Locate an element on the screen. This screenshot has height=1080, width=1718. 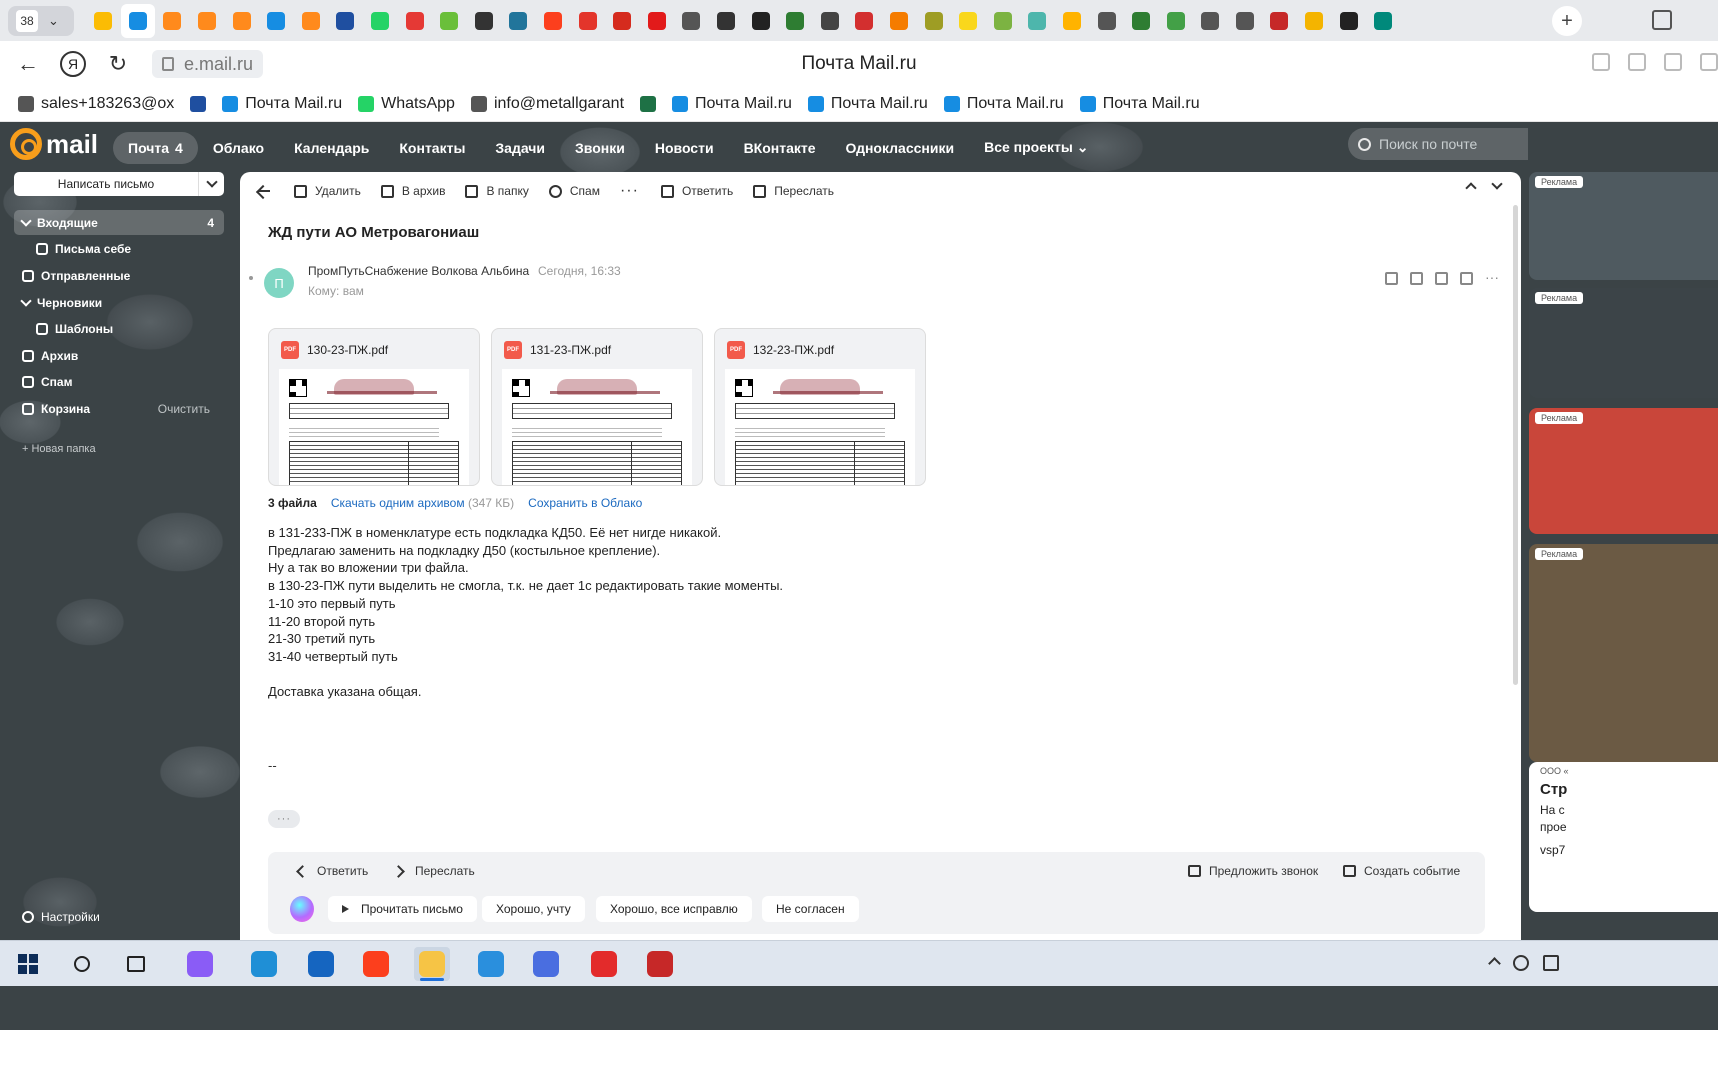
url-field: e.mail.ru is located at coordinates (208, 64).